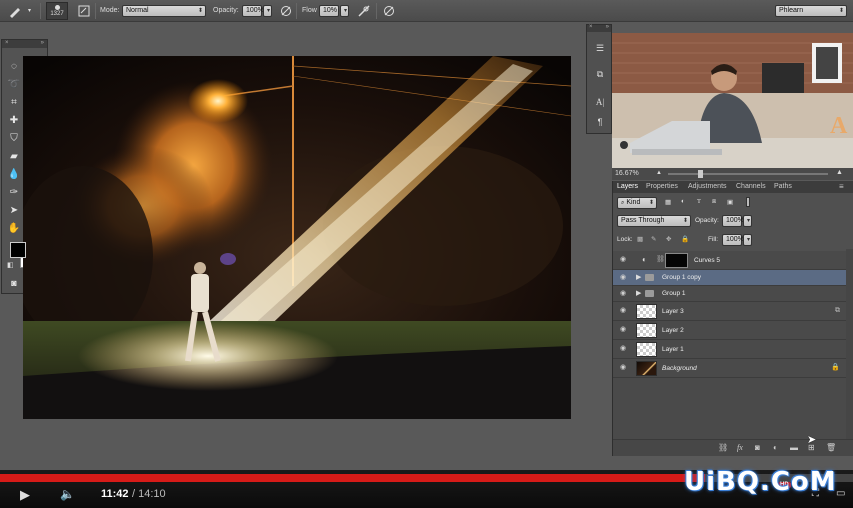 Image resolution: width=853 pixels, height=508 pixels. What do you see at coordinates (751, 187) in the screenshot?
I see `tab-channels: Channels` at bounding box center [751, 187].